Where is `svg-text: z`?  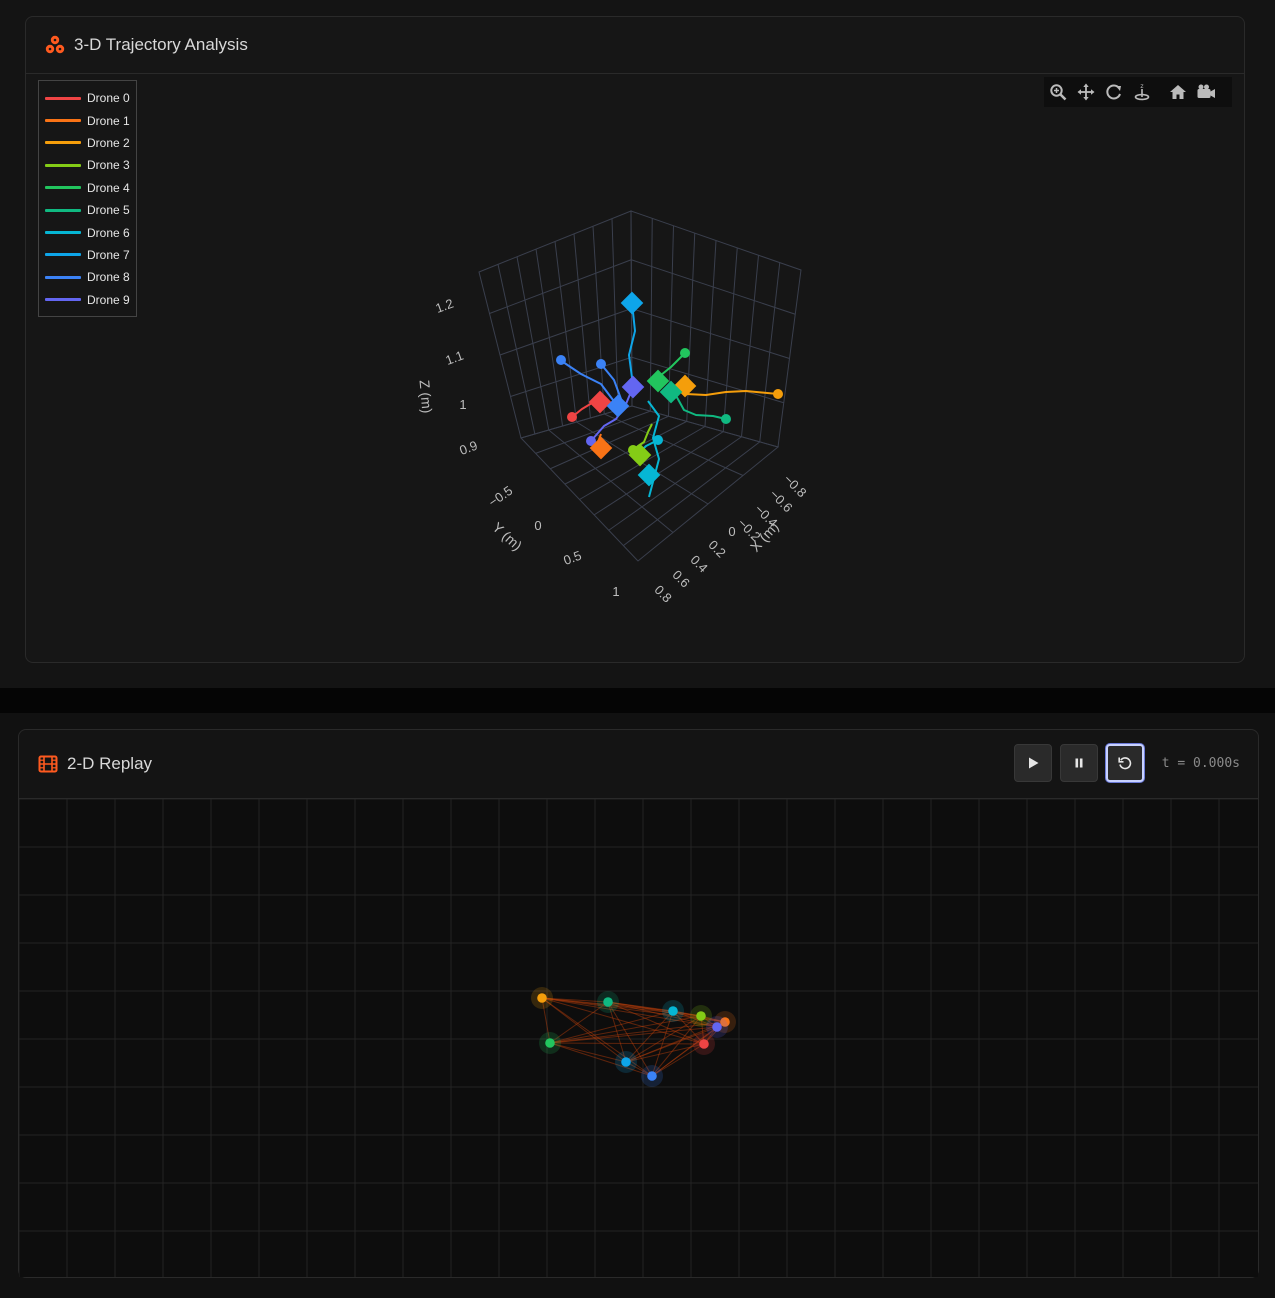 svg-text: z is located at coordinates (1141, 86).